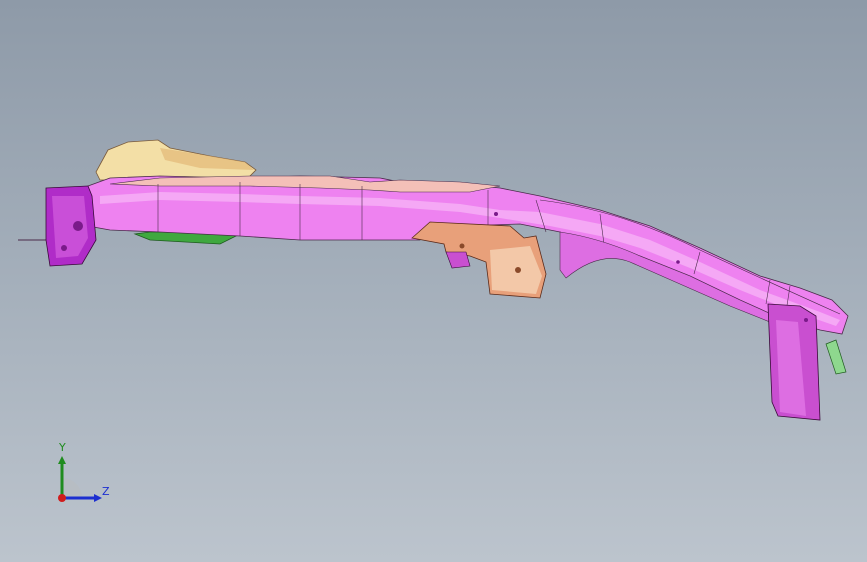 The height and width of the screenshot is (562, 867). What do you see at coordinates (72, 488) in the screenshot?
I see `triad-quadrant` at bounding box center [72, 488].